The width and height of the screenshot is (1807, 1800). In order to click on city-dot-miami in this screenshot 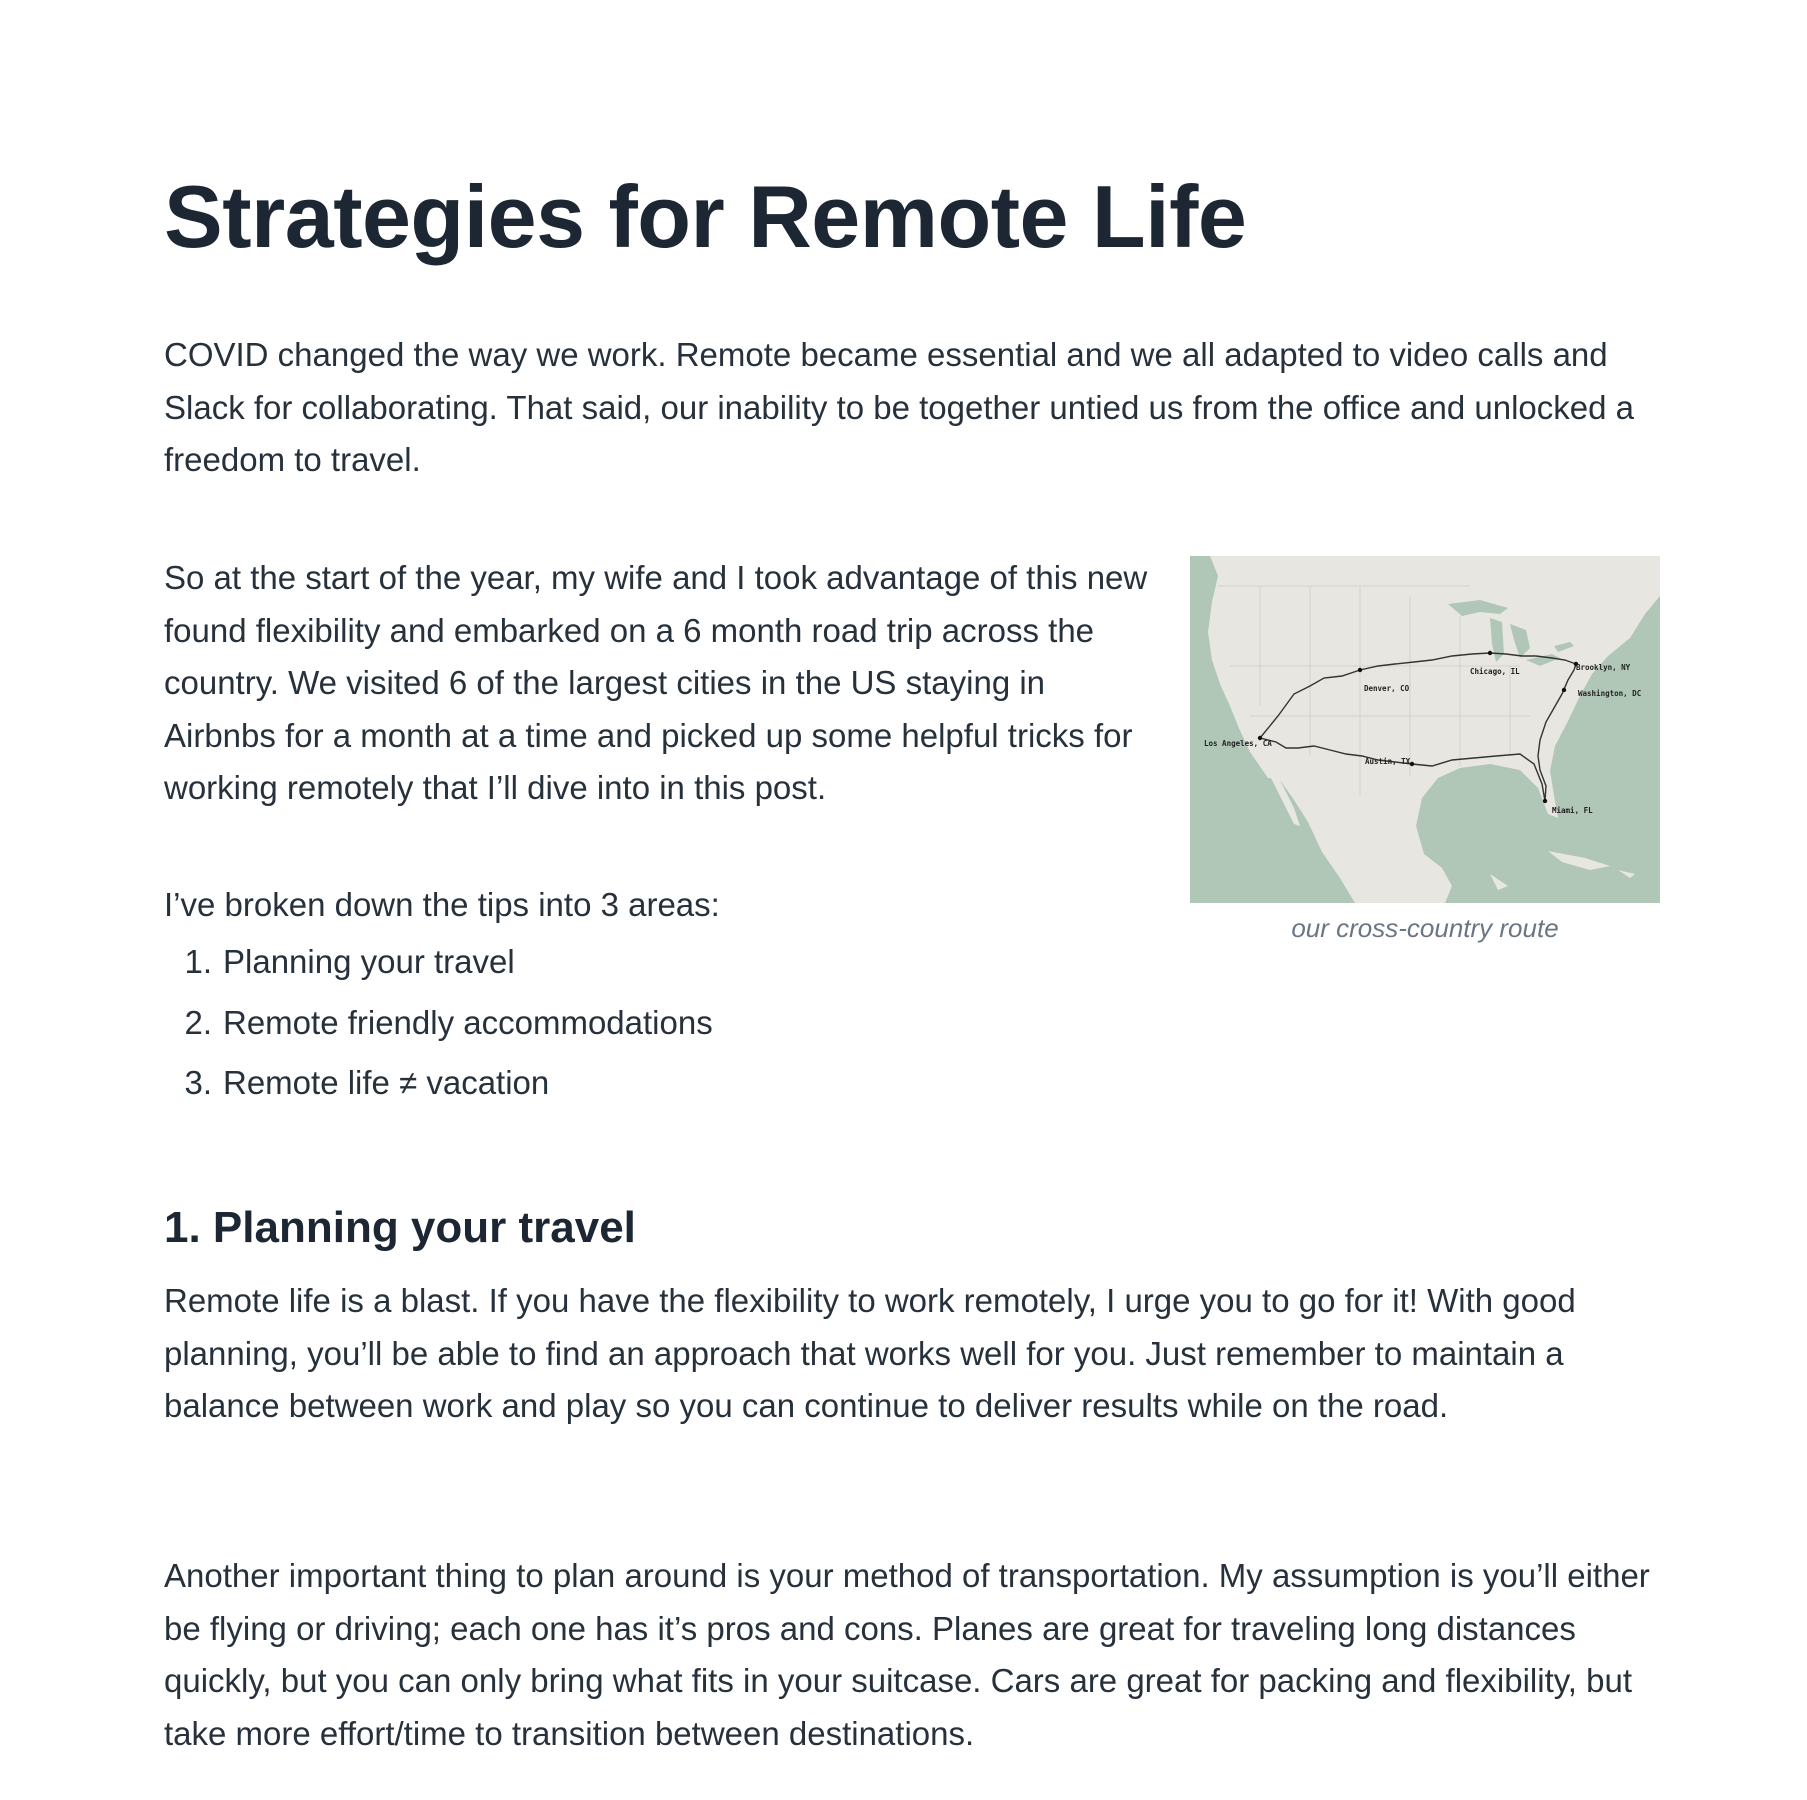, I will do `click(1545, 801)`.